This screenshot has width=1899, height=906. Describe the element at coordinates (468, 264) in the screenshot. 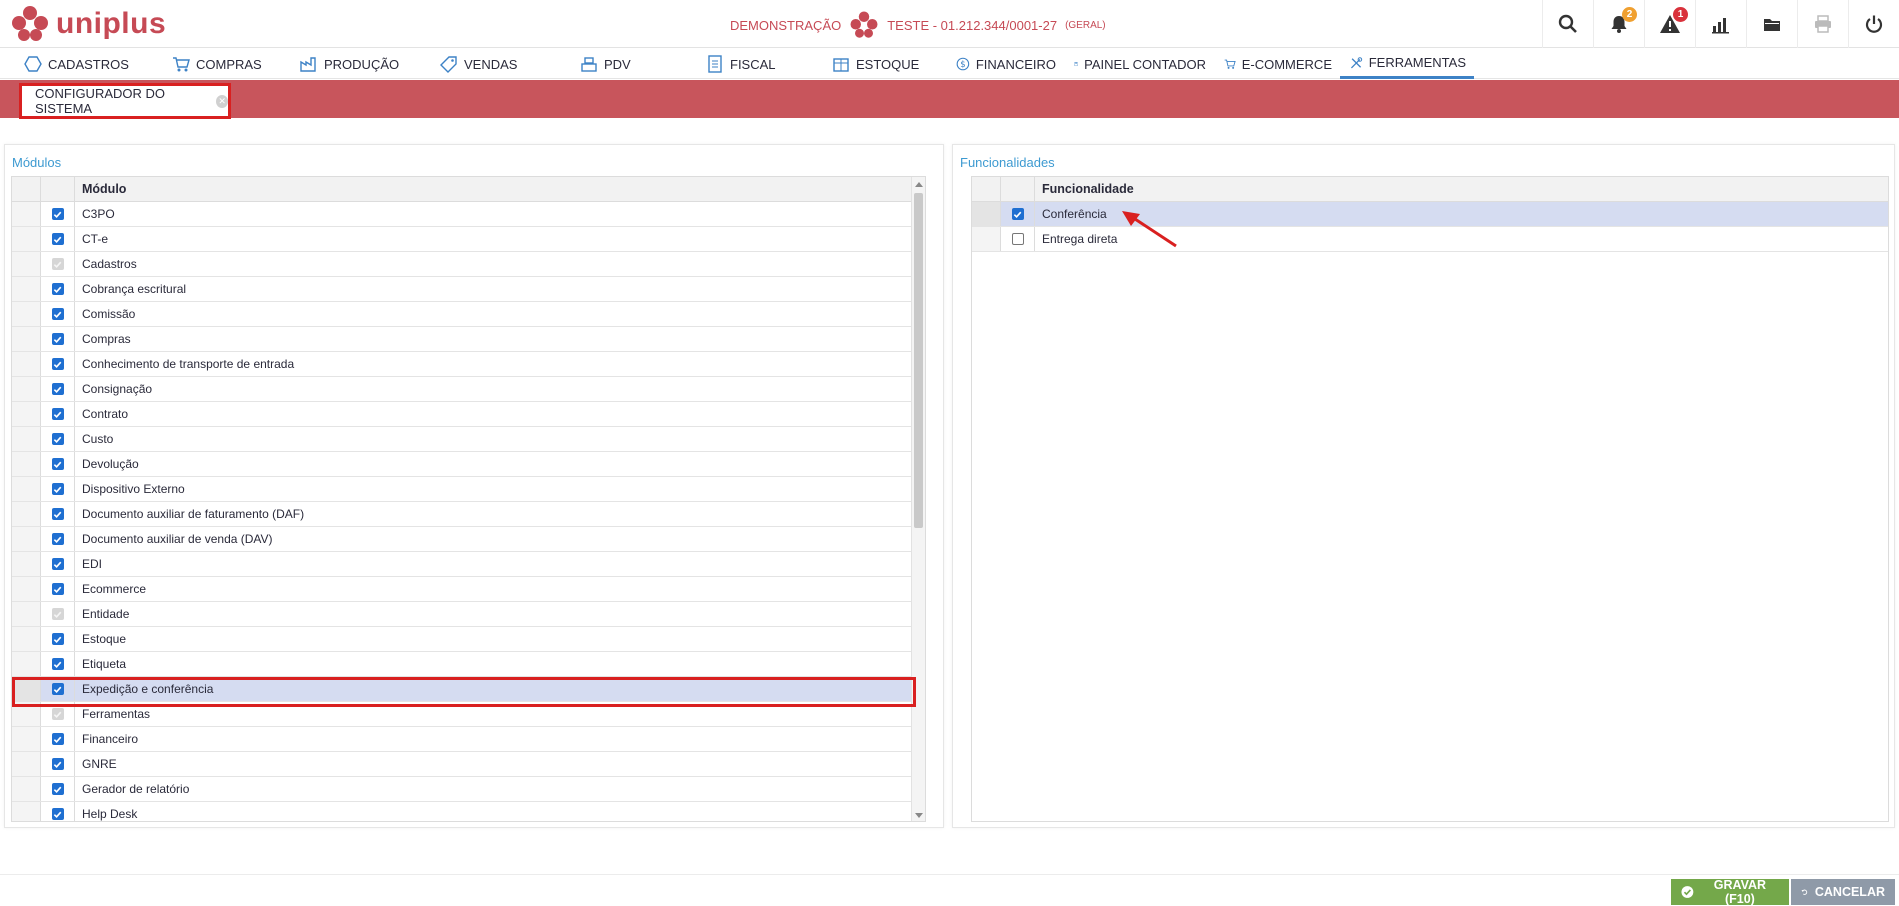

I see `table-row: Cadastros` at that location.